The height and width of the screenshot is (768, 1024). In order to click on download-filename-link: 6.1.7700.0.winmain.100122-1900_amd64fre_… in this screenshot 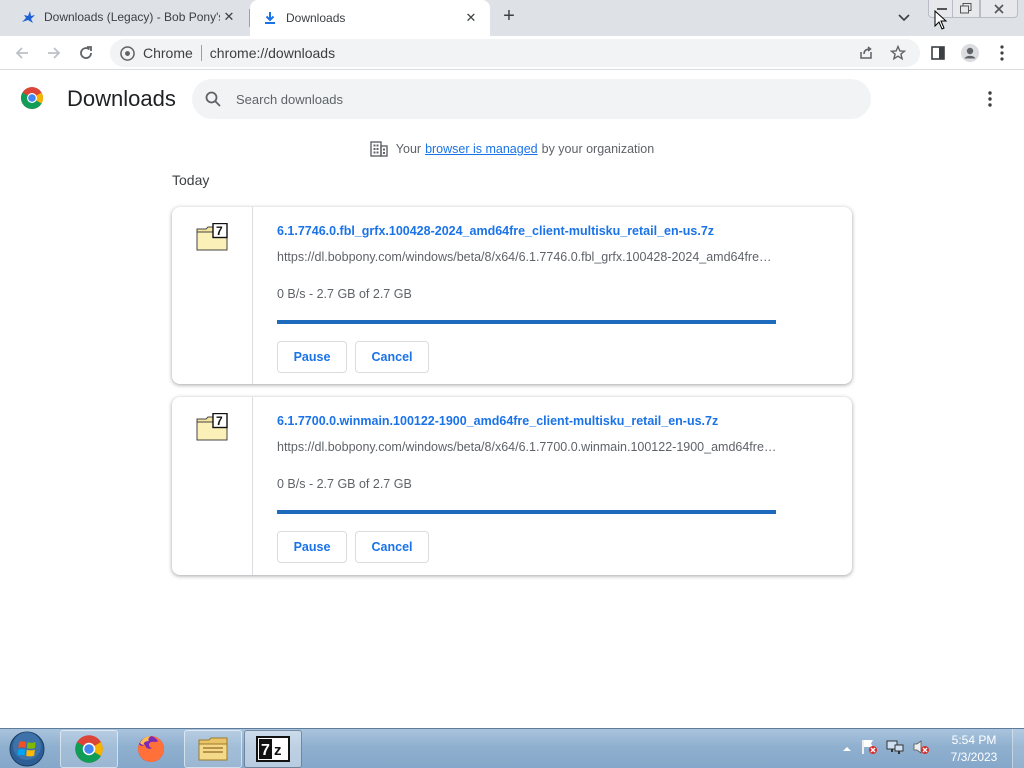, I will do `click(497, 421)`.